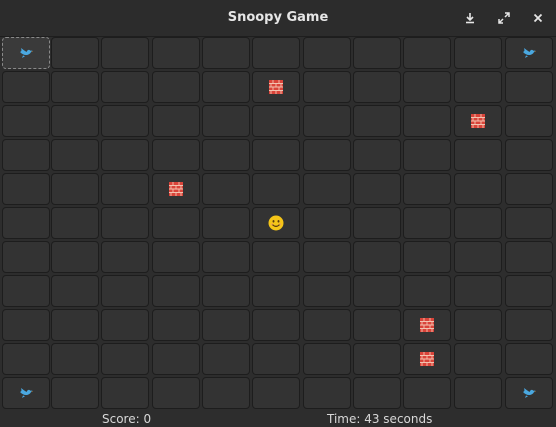 This screenshot has height=427, width=556. Describe the element at coordinates (504, 18) in the screenshot. I see `maximize-button` at that location.